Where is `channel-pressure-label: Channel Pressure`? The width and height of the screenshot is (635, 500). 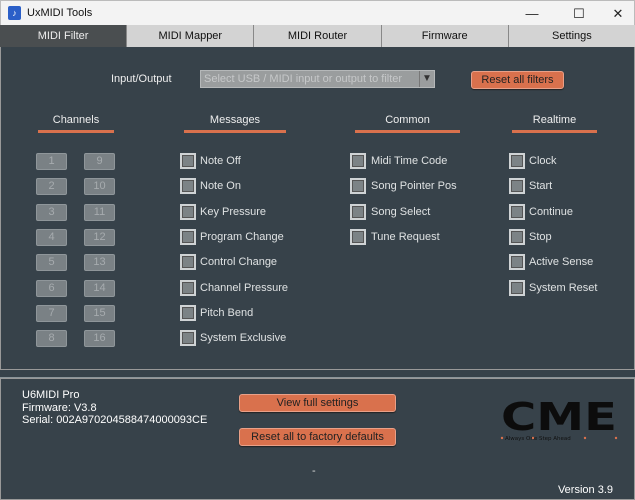
channel-pressure-label: Channel Pressure is located at coordinates (244, 287).